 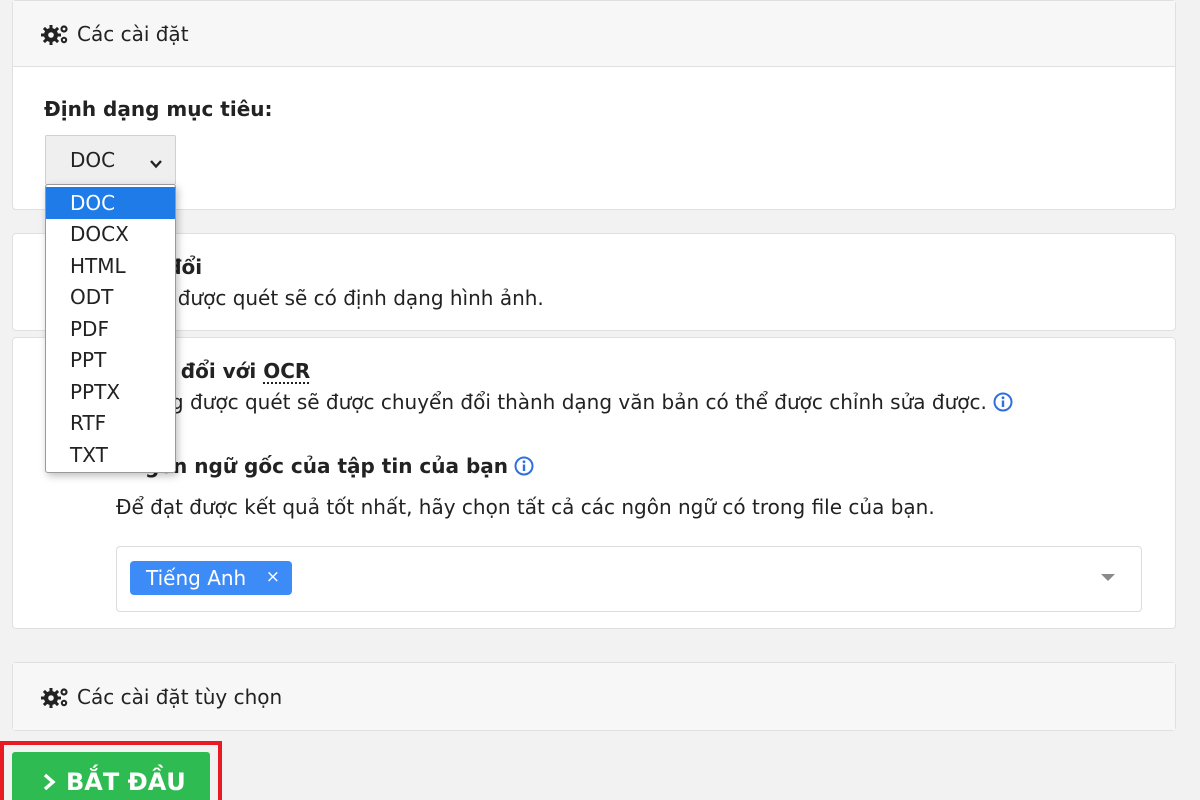 What do you see at coordinates (273, 577) in the screenshot?
I see `remove-tag-icon: ×` at bounding box center [273, 577].